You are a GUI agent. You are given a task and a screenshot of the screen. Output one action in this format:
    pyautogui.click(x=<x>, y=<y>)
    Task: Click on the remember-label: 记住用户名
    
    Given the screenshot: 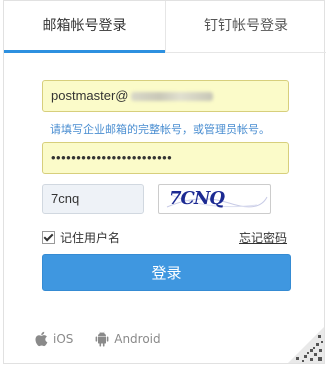 What is the action you would take?
    pyautogui.click(x=90, y=238)
    